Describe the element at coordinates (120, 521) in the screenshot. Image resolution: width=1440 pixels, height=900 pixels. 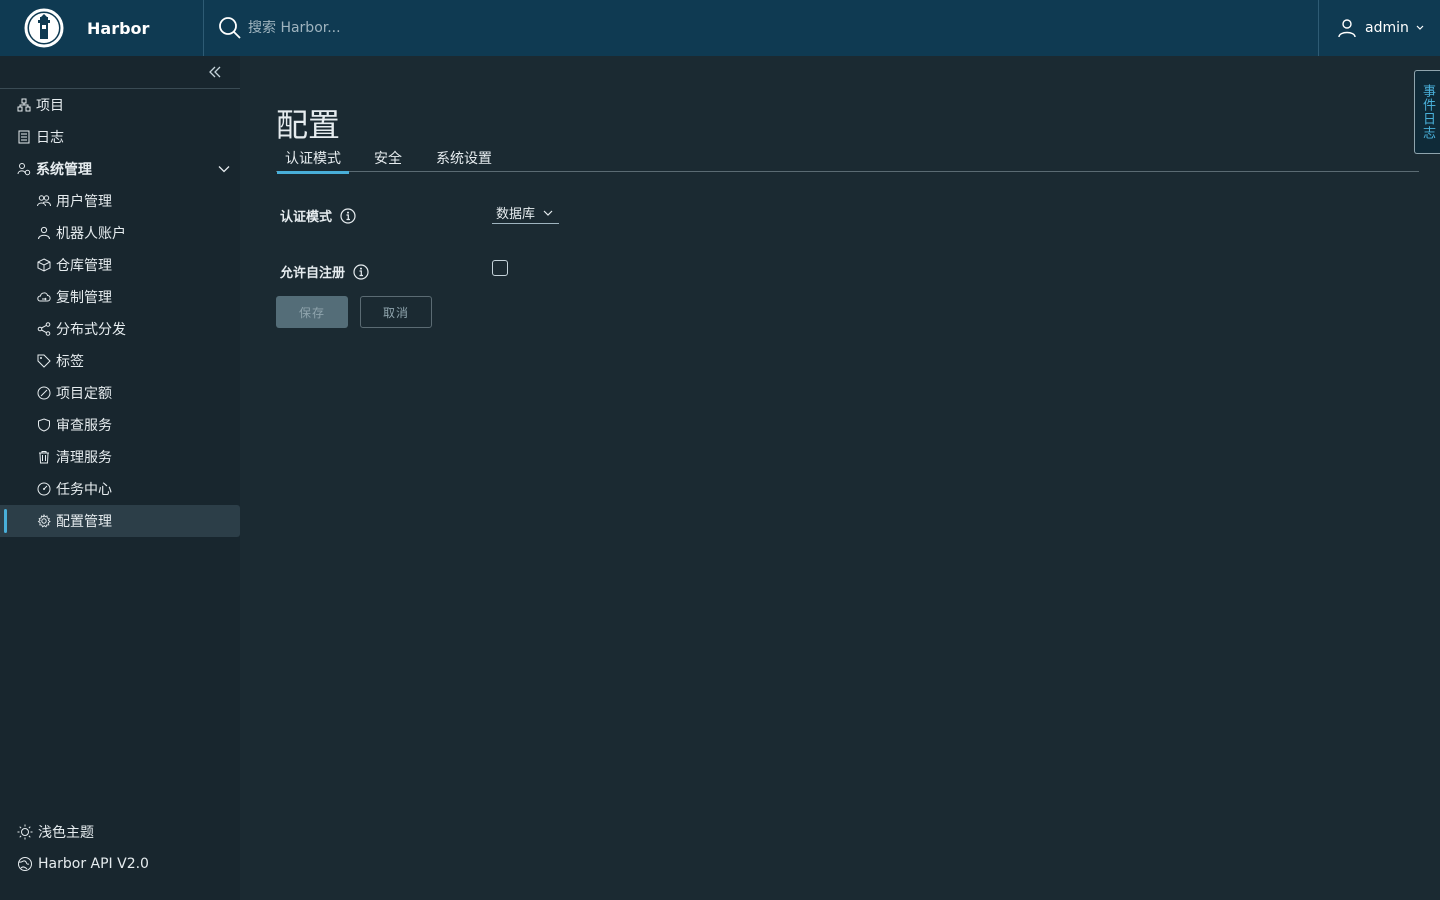
I see `sidebar-item-configuration: 配置管理` at that location.